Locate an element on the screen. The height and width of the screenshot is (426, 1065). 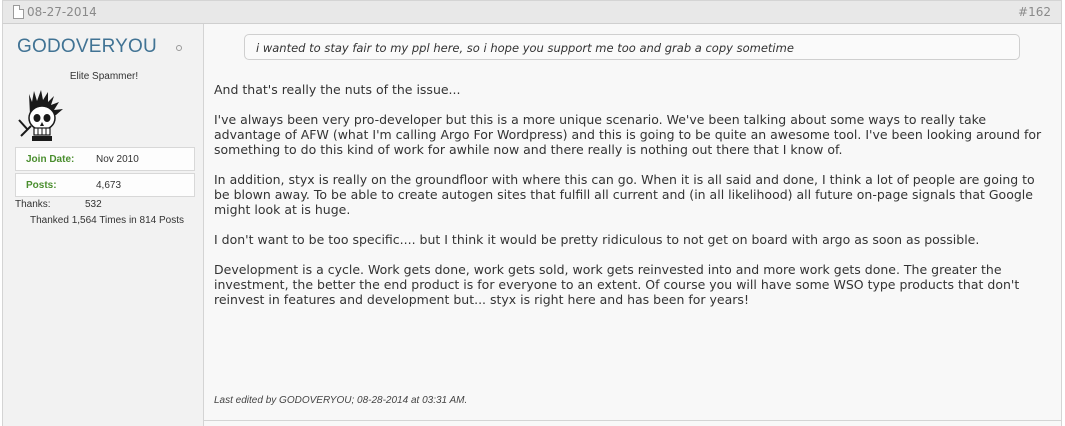
offline-status-icon is located at coordinates (179, 48).